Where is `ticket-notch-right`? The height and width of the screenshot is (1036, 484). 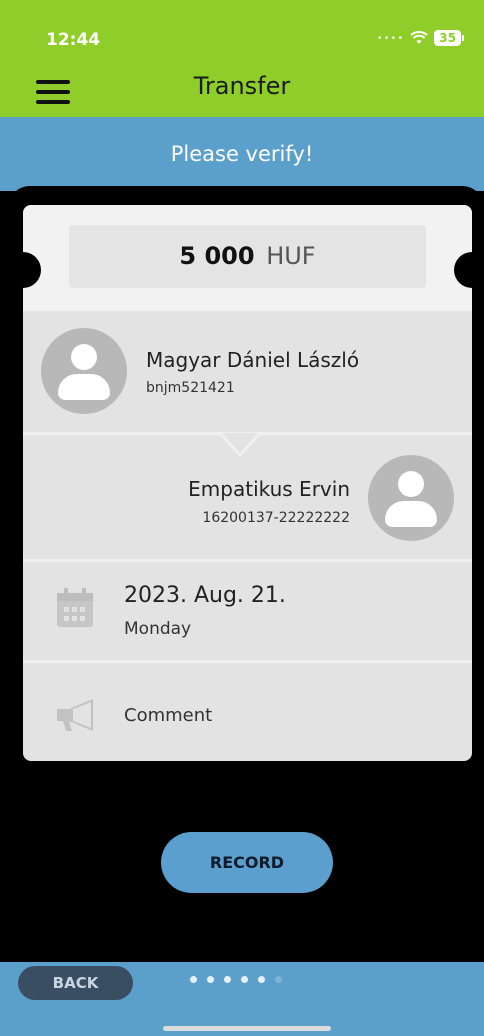 ticket-notch-right is located at coordinates (469, 270).